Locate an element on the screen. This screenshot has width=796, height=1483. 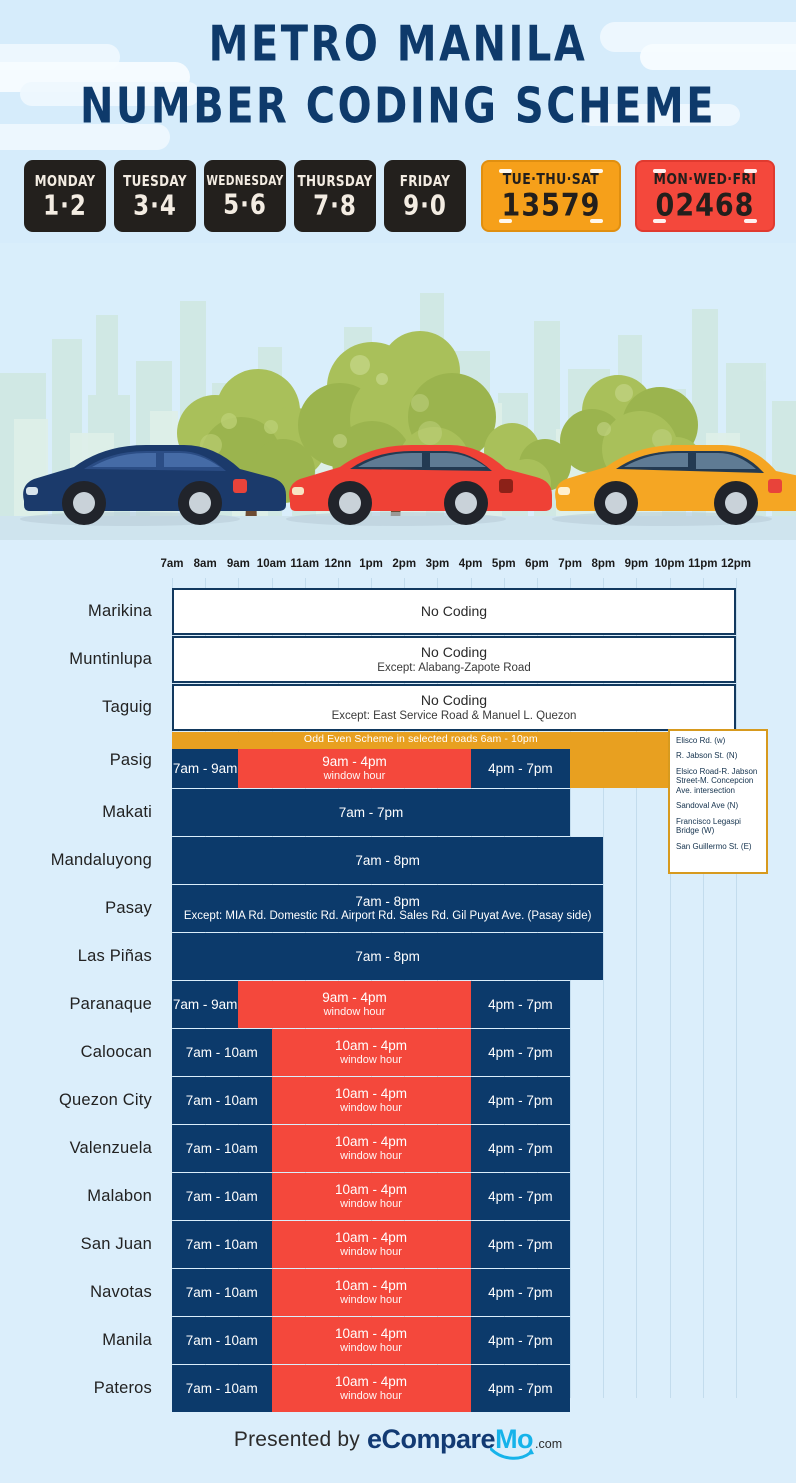
day-badge-numbers: 5·6 is located at coordinates (245, 204).